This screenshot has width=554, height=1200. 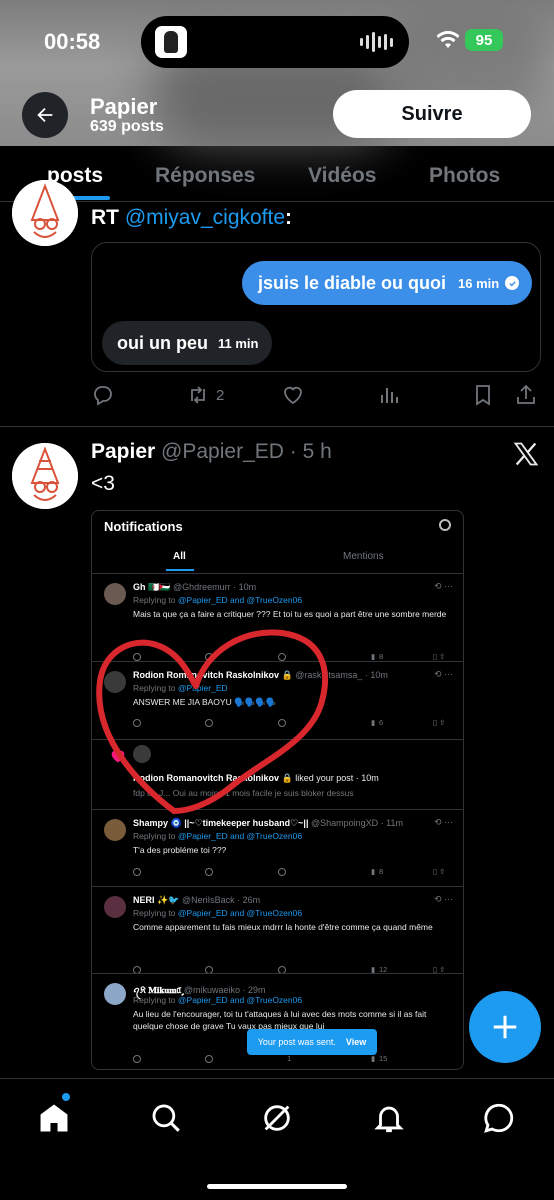 I want to click on message-bubble-received: oui un peu 11 min, so click(x=187, y=343).